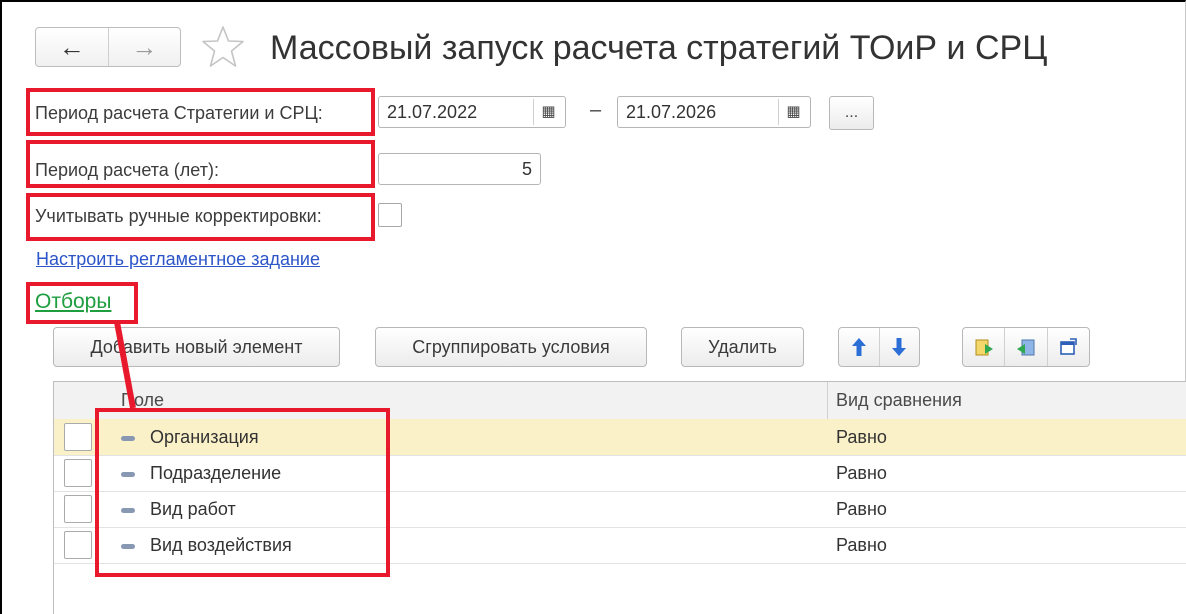  I want to click on table-header: Поле Вид сравнения, so click(620, 401).